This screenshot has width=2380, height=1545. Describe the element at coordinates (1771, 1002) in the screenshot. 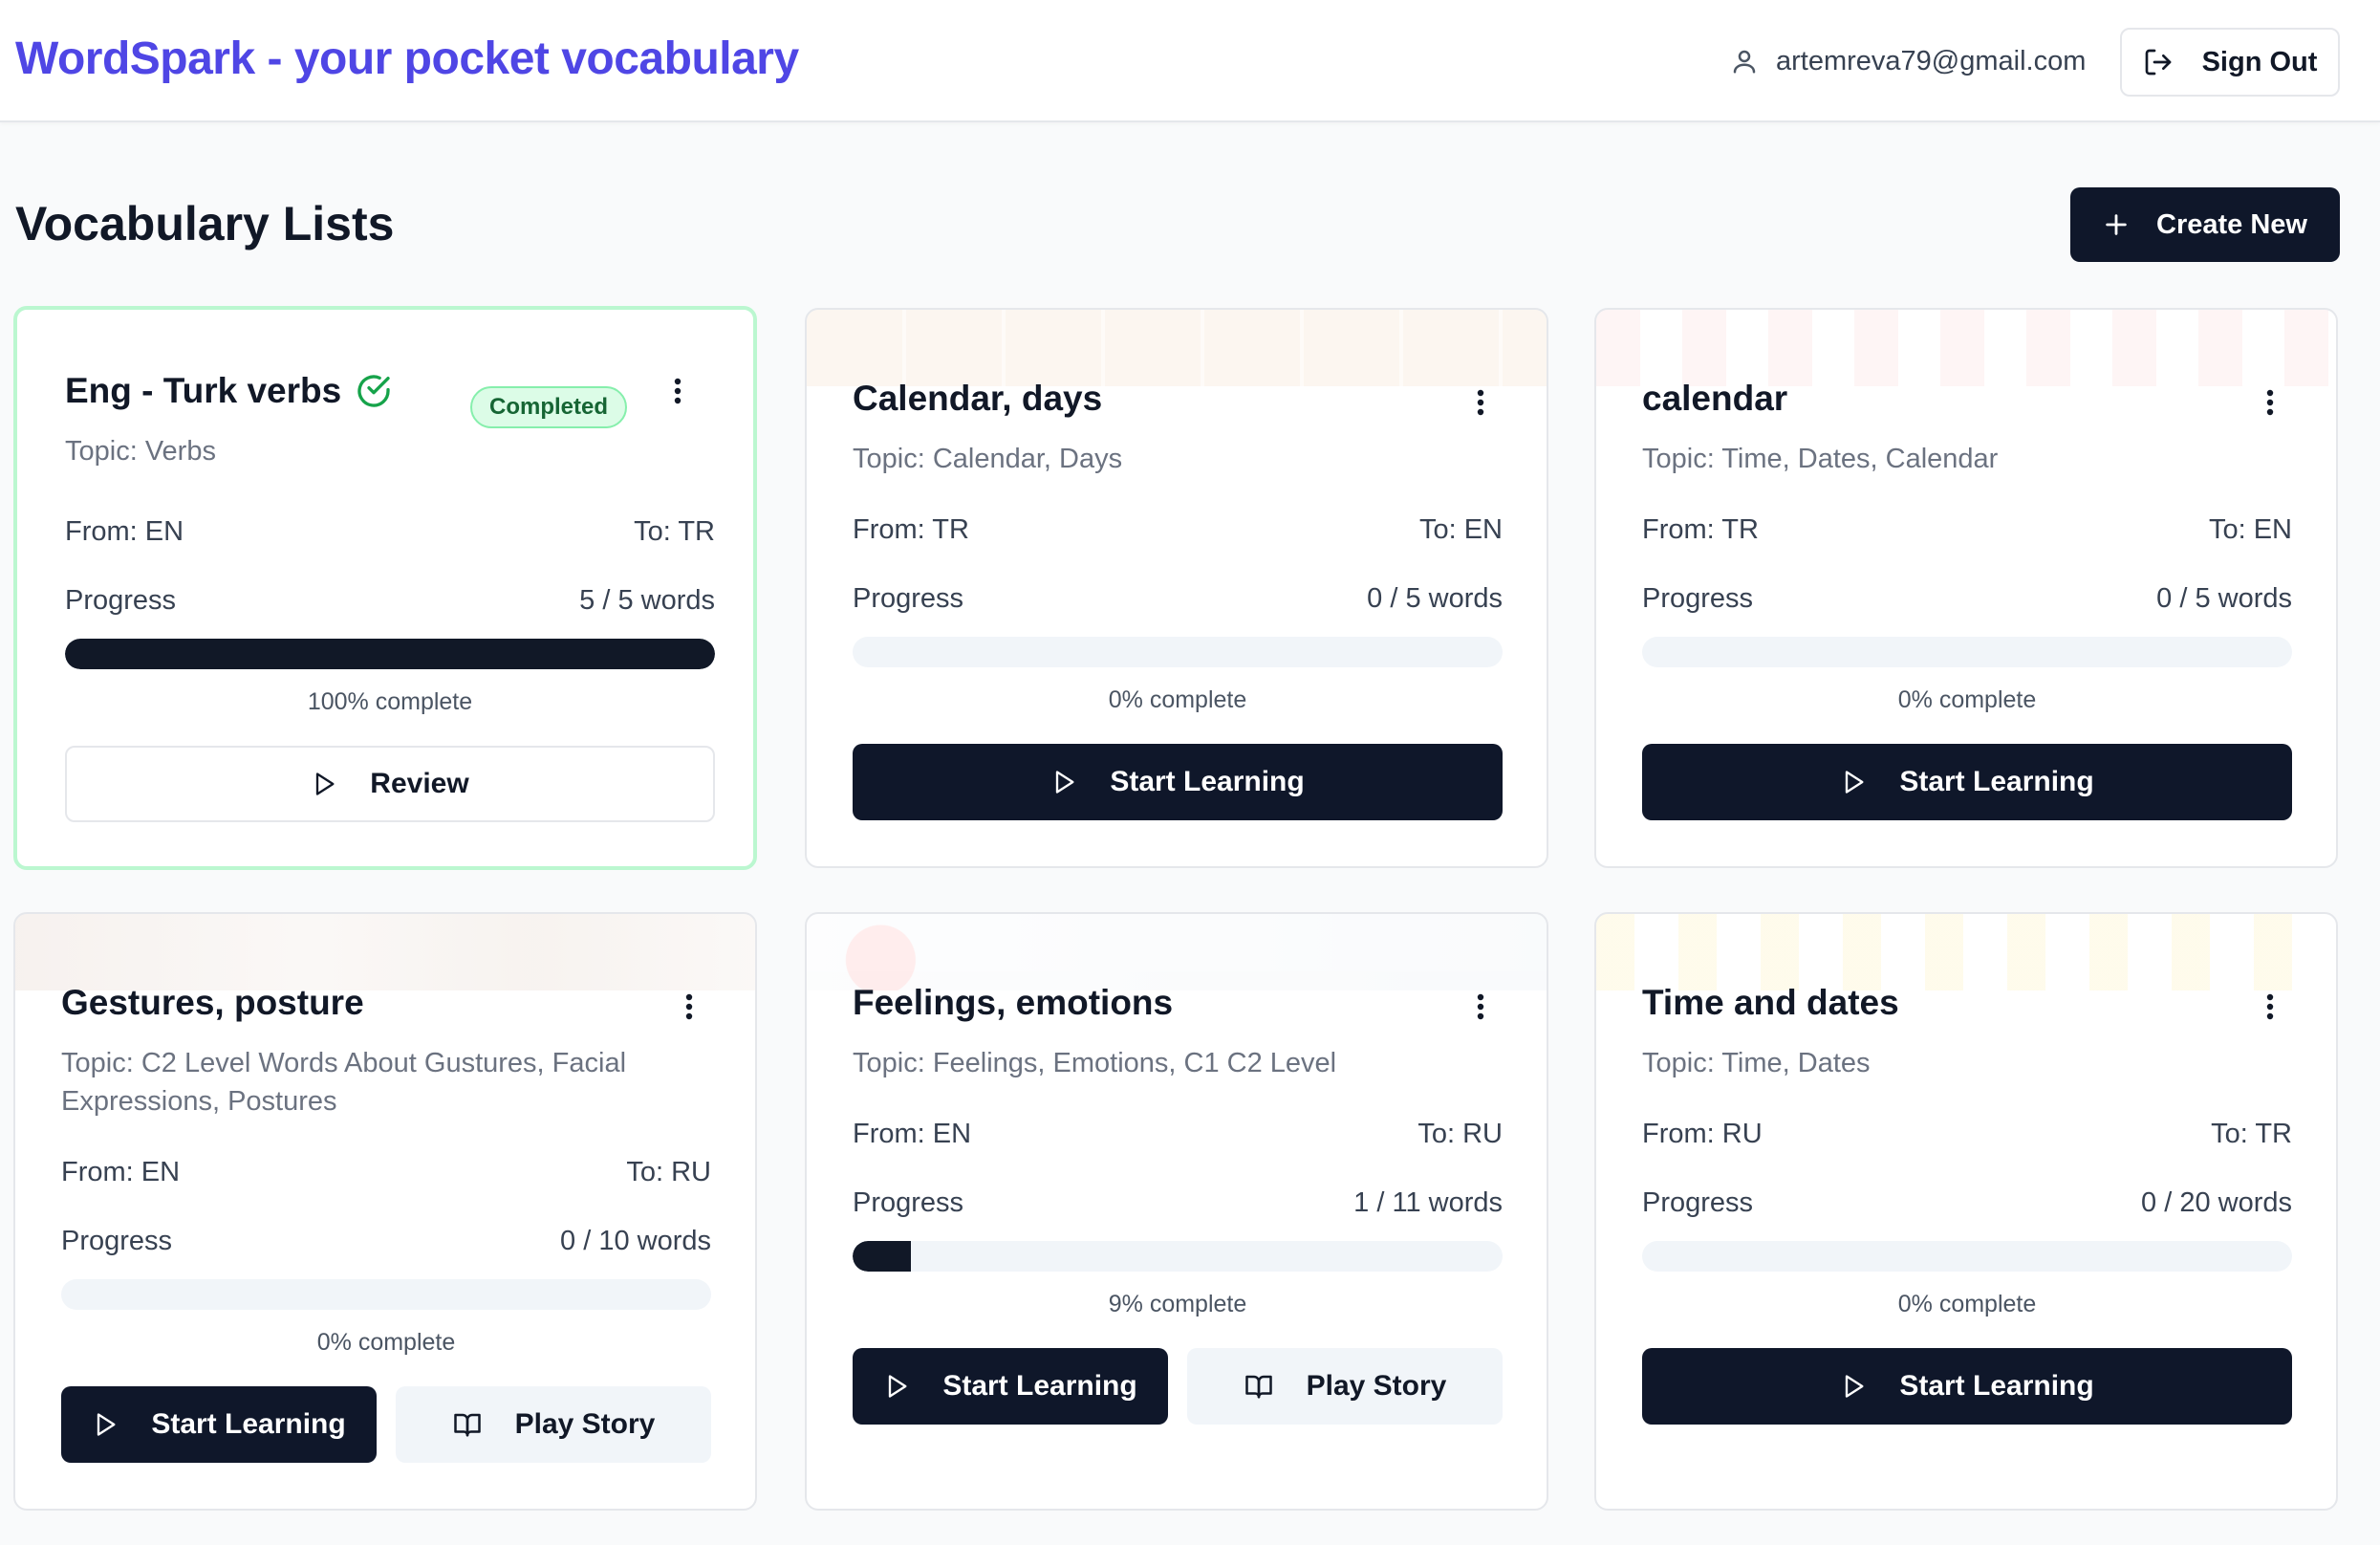

I see `card-title: Time and dates` at that location.